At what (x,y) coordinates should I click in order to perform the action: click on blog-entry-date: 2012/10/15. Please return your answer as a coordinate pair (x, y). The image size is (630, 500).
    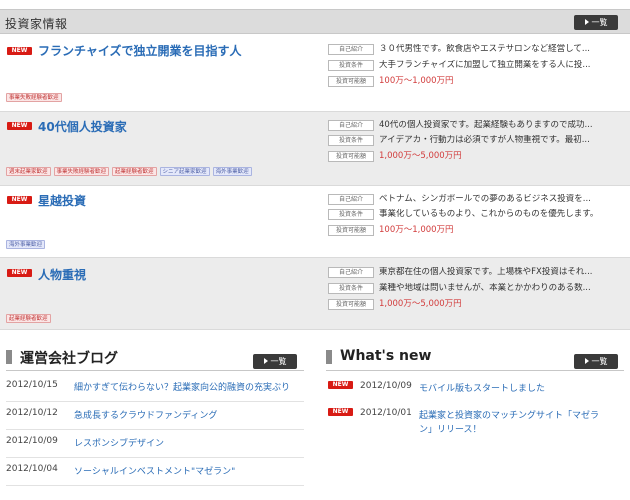
    Looking at the image, I should click on (32, 385).